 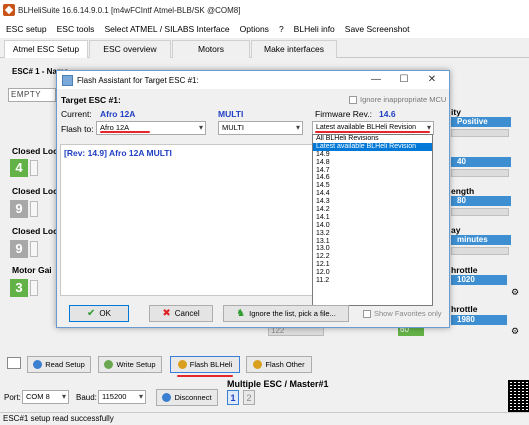 What do you see at coordinates (408, 313) in the screenshot?
I see `show-favorites-label: Show Favorites only` at bounding box center [408, 313].